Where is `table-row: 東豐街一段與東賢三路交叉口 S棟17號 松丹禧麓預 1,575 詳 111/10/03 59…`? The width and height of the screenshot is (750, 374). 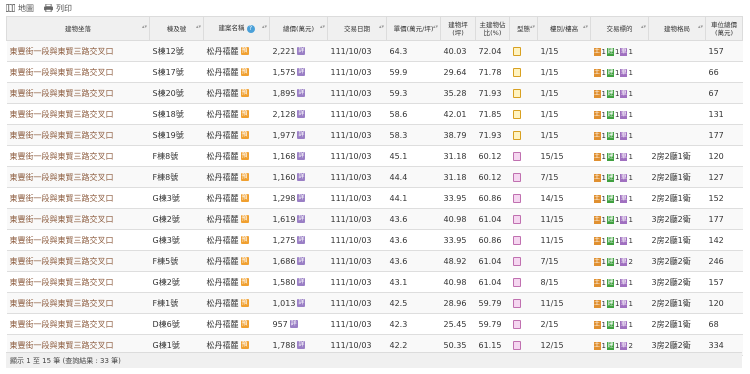 table-row: 東豐街一段與東賢三路交叉口 S棟17號 松丹禧麓預 1,575 詳 111/10/03 59… is located at coordinates (374, 72).